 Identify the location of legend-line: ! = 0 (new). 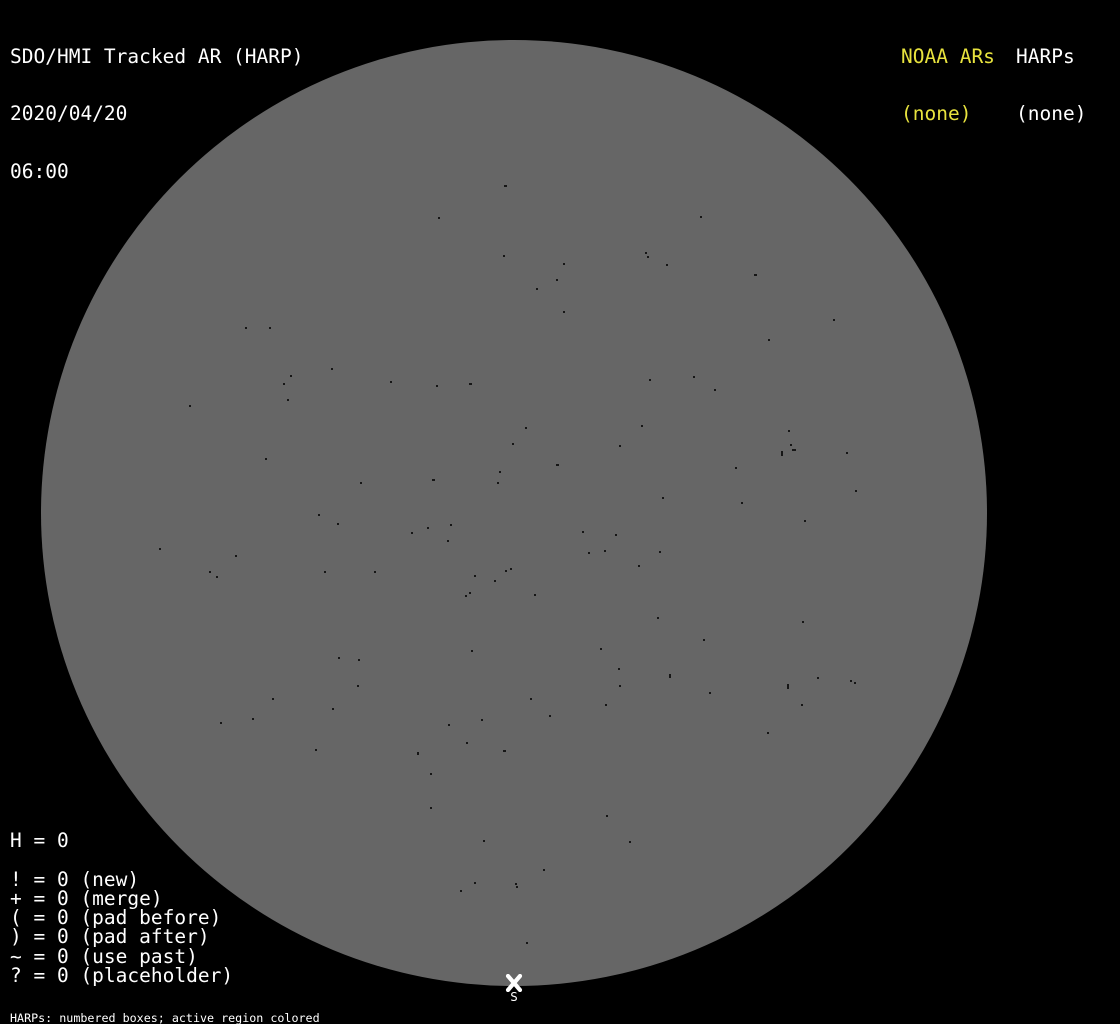
(75, 879).